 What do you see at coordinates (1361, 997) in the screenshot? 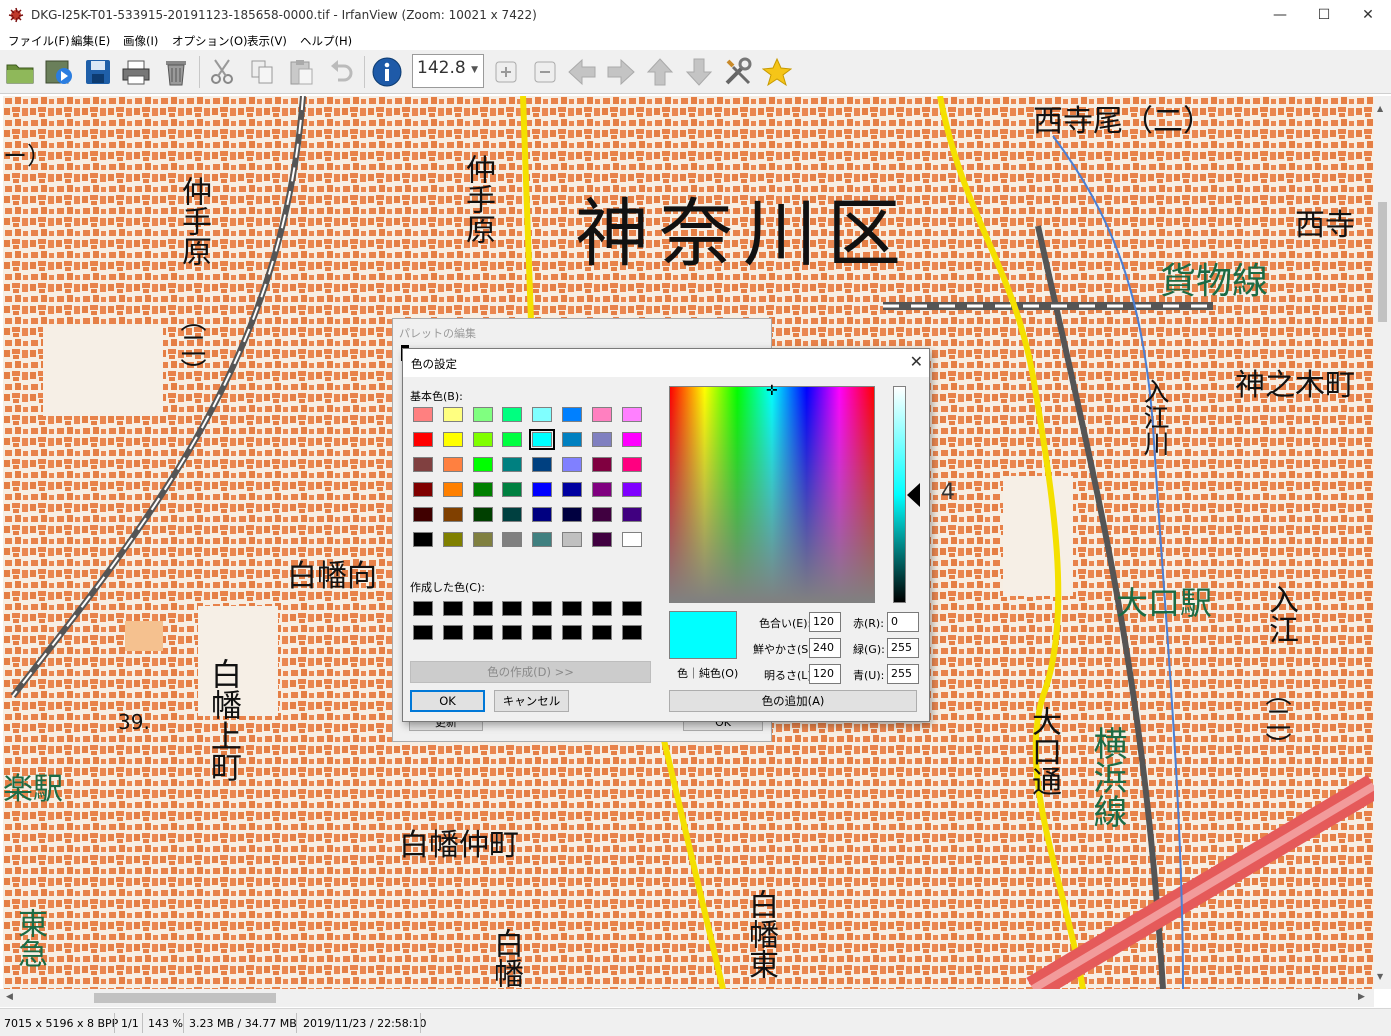
I see `scroll-right-icon: ▶` at bounding box center [1361, 997].